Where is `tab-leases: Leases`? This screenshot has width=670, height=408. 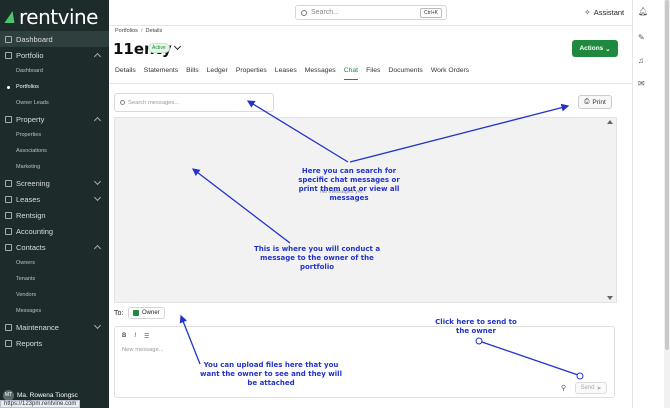
tab-leases: Leases is located at coordinates (286, 73).